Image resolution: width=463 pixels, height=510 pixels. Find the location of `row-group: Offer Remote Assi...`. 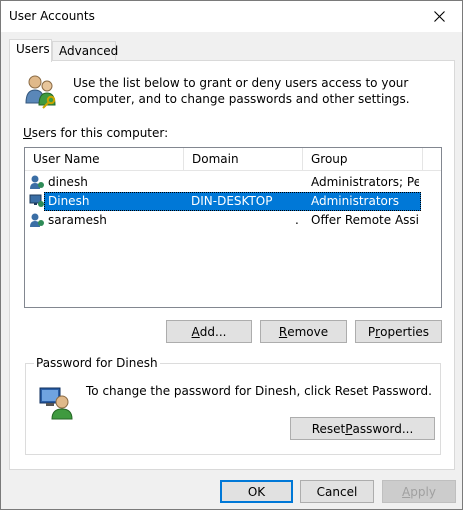

row-group: Offer Remote Assi... is located at coordinates (365, 220).